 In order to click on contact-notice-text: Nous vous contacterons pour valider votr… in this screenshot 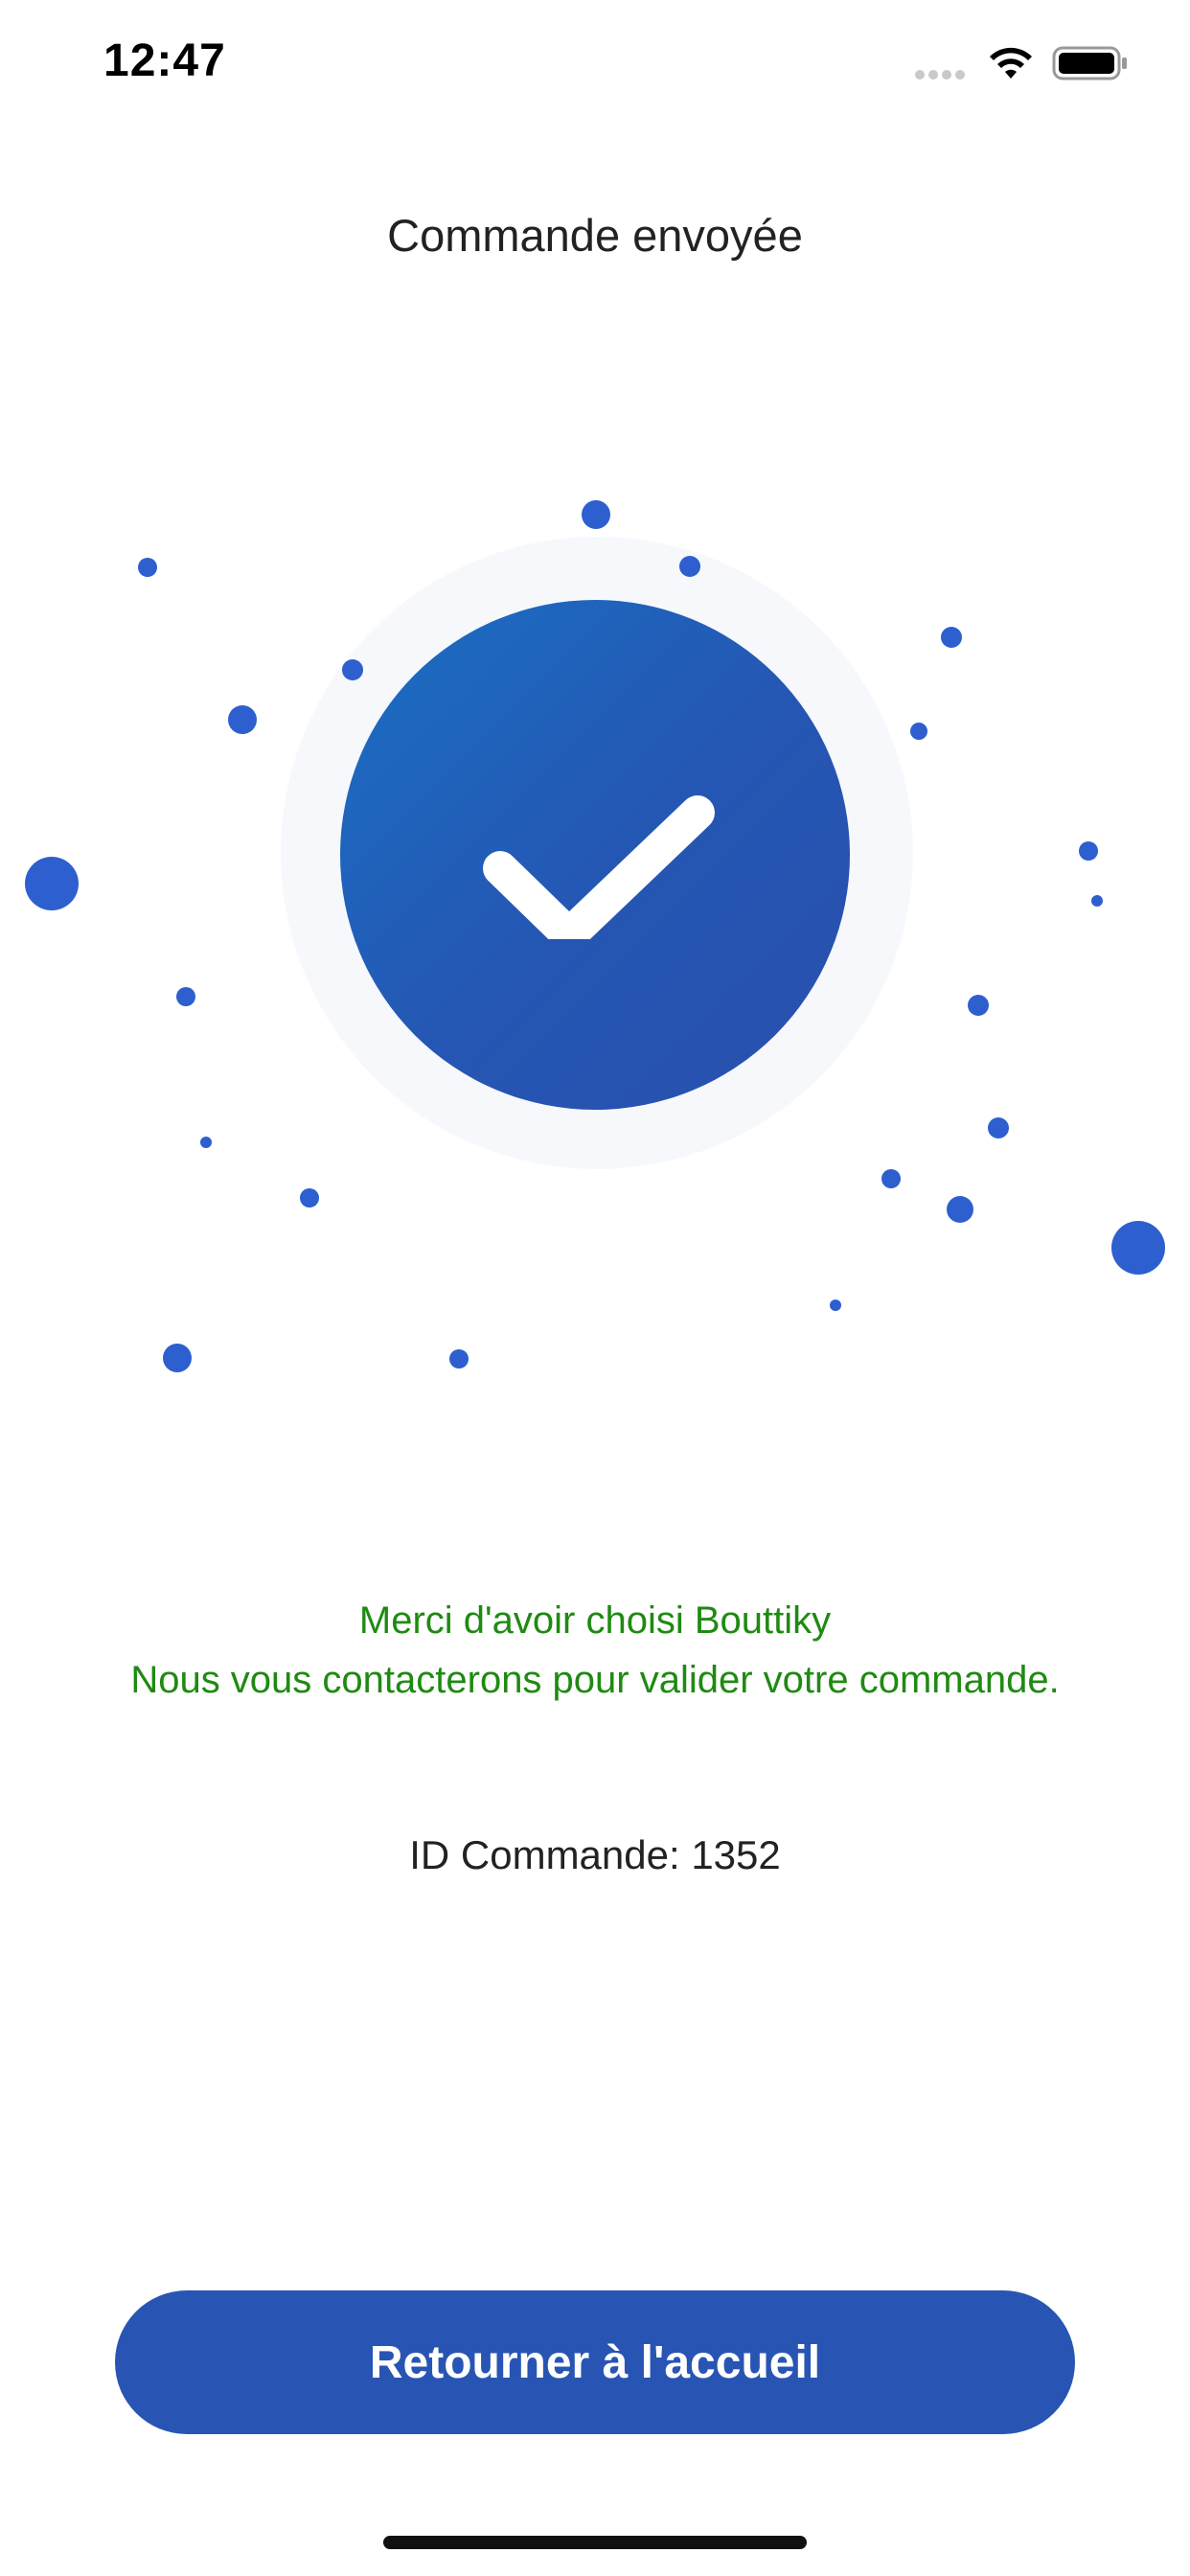, I will do `click(595, 1680)`.